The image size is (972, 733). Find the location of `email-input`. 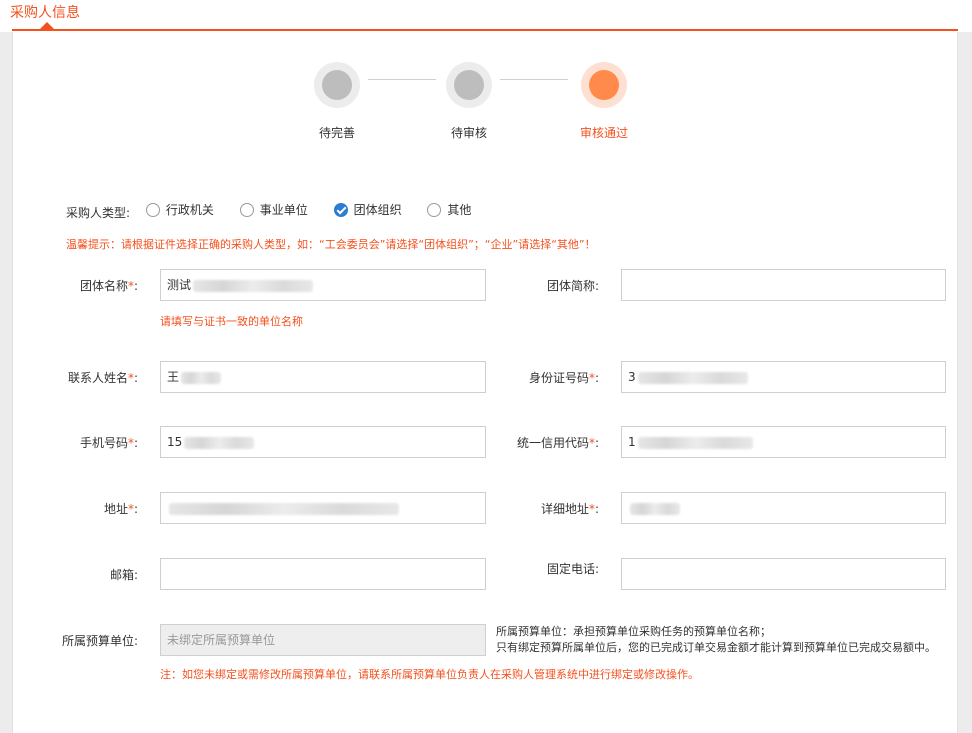

email-input is located at coordinates (323, 574).